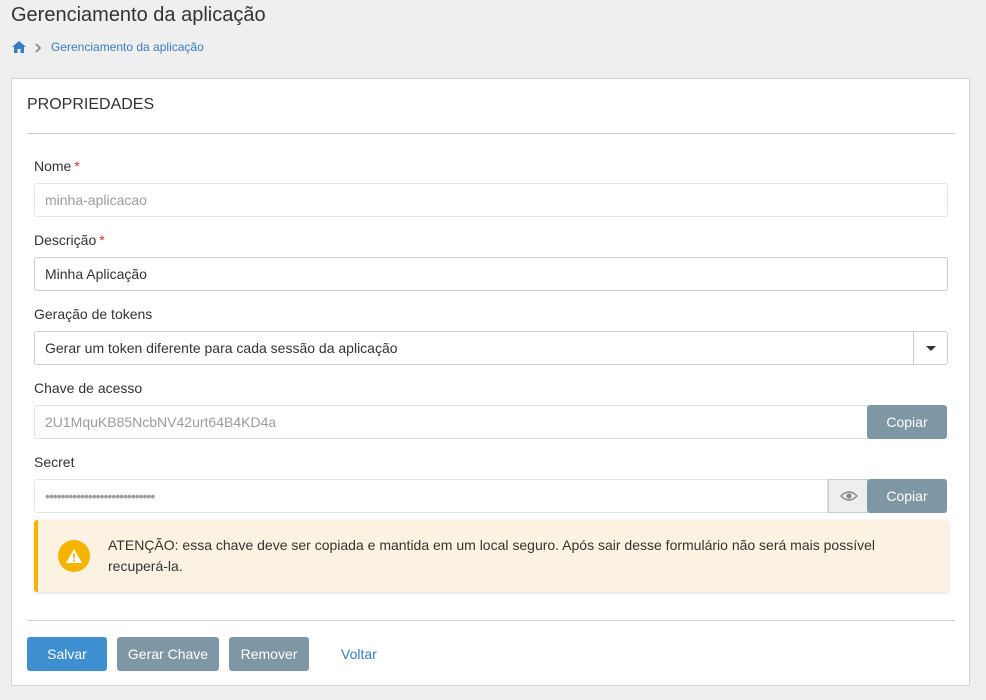 The image size is (986, 700). I want to click on secret-input, so click(431, 496).